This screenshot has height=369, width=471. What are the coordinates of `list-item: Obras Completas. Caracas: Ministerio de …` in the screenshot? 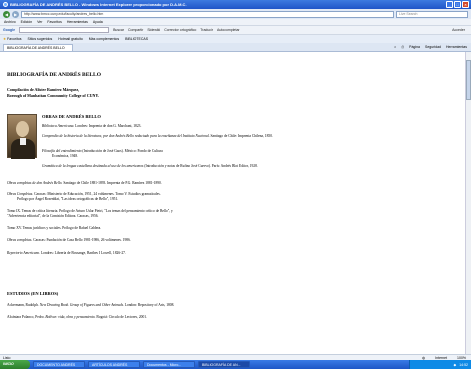 It's located at (84, 196).